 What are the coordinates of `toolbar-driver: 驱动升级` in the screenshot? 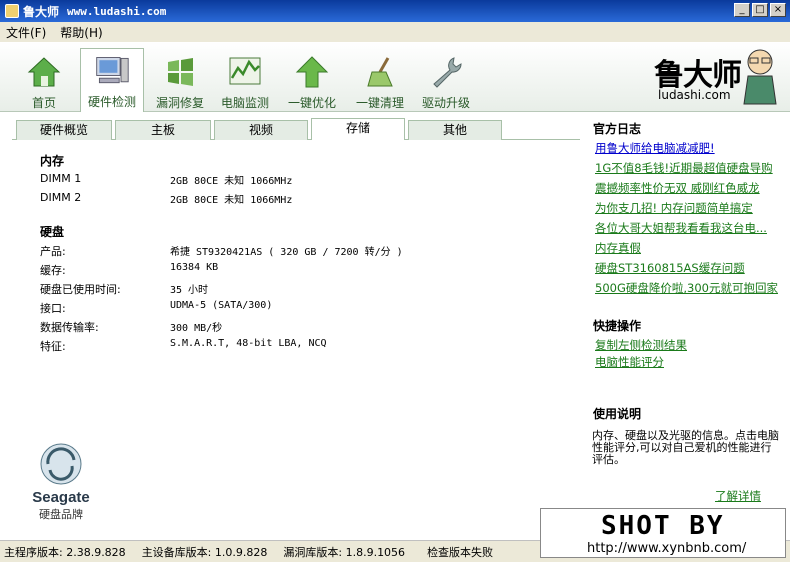 It's located at (446, 80).